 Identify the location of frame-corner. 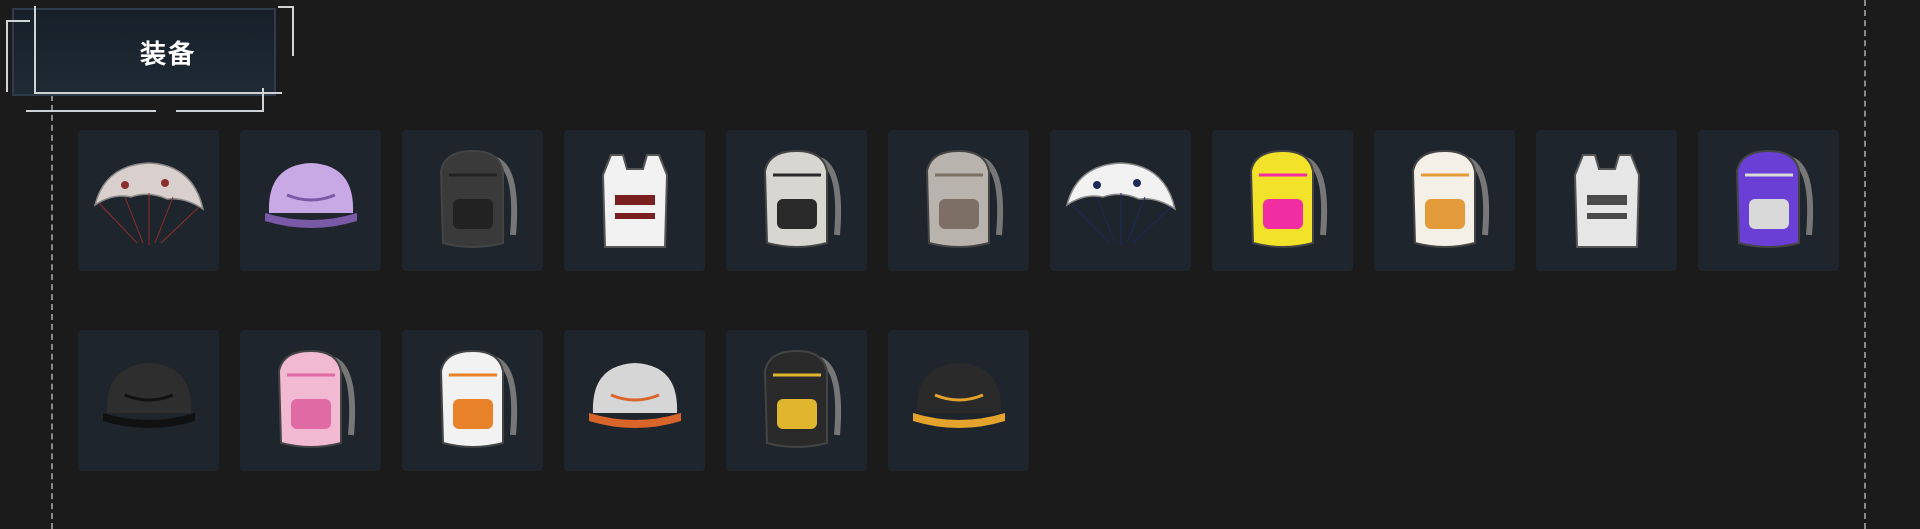
(18, 56).